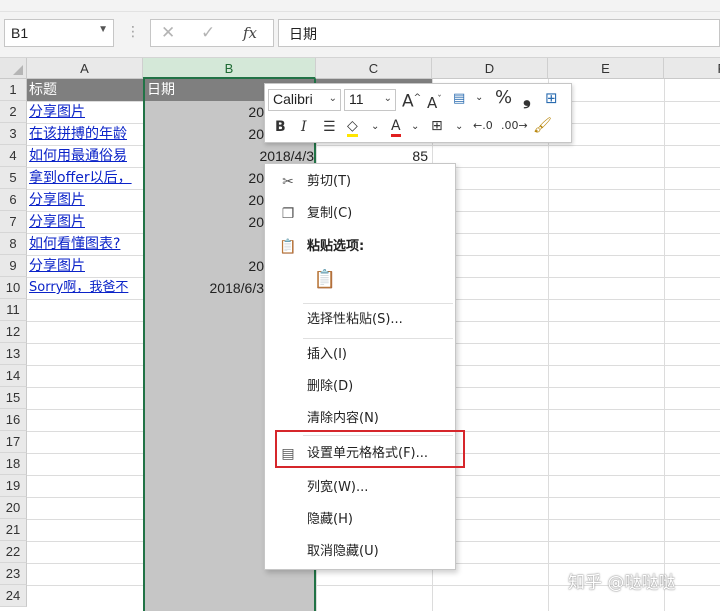  I want to click on font-name-select: Calibri ⌄, so click(304, 100).